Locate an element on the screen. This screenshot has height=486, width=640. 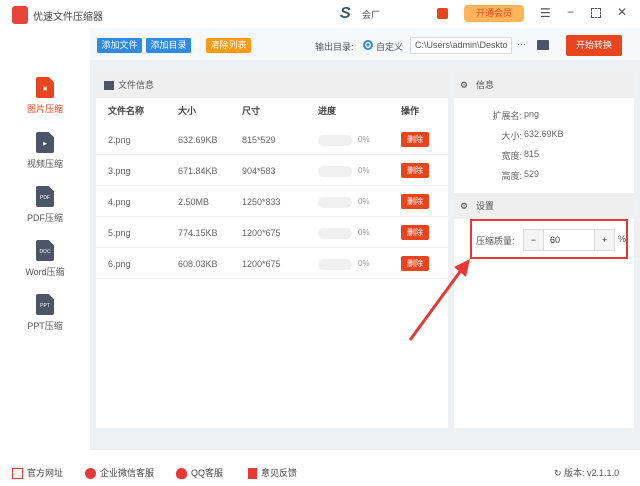
menu-icon: ☰ is located at coordinates (545, 13).